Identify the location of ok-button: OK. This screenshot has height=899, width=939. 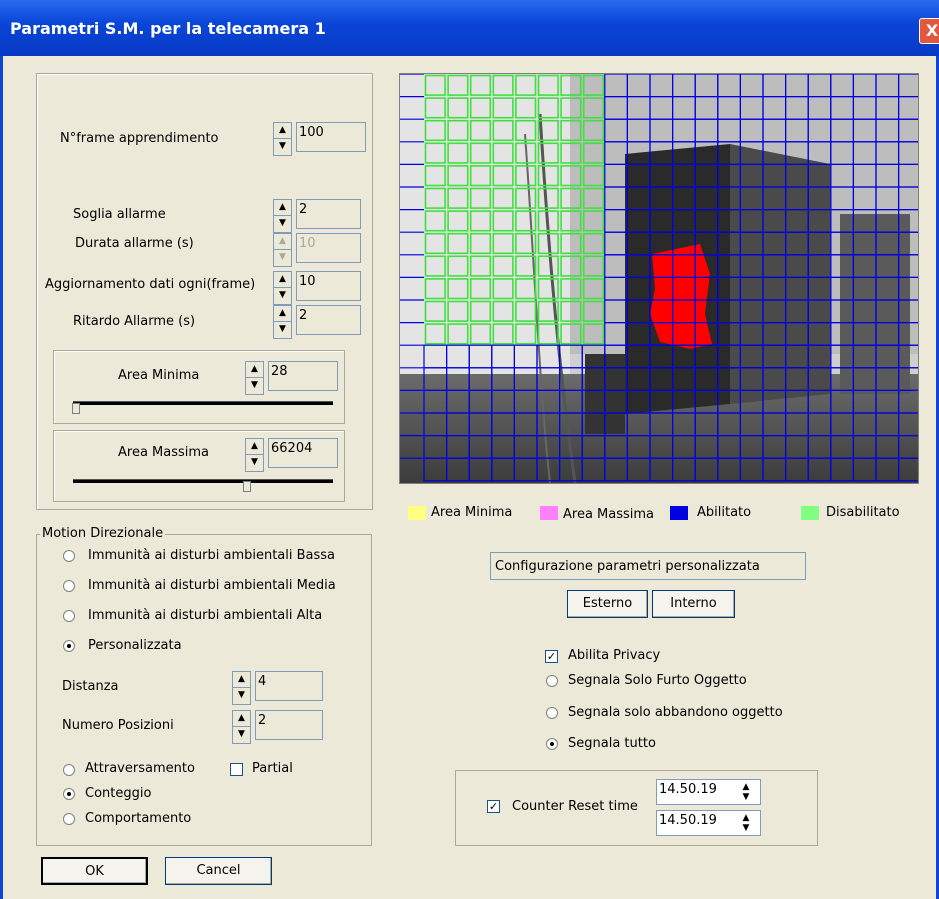
(94, 871).